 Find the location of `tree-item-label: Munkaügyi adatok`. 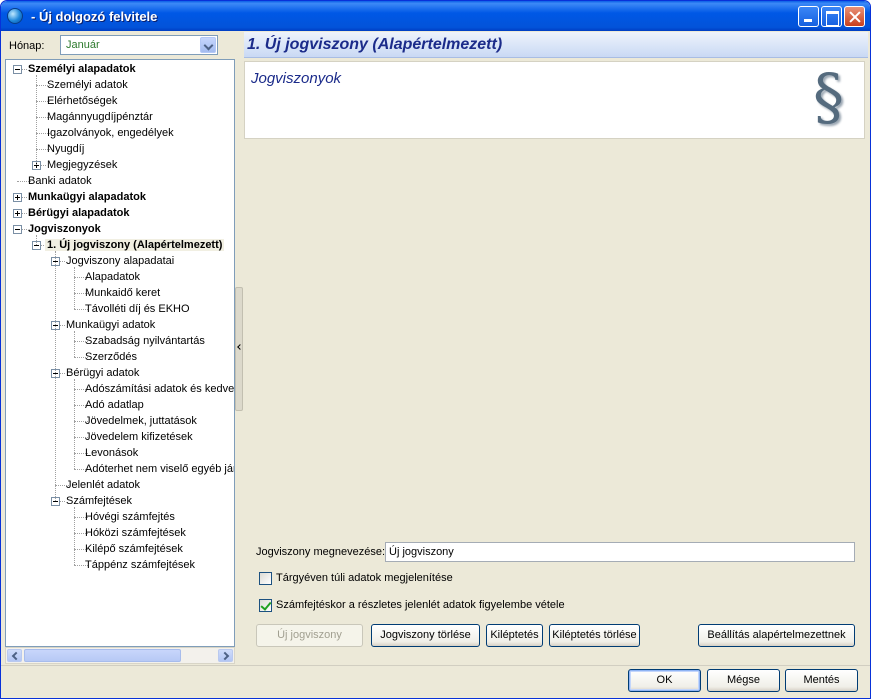

tree-item-label: Munkaügyi adatok is located at coordinates (111, 325).